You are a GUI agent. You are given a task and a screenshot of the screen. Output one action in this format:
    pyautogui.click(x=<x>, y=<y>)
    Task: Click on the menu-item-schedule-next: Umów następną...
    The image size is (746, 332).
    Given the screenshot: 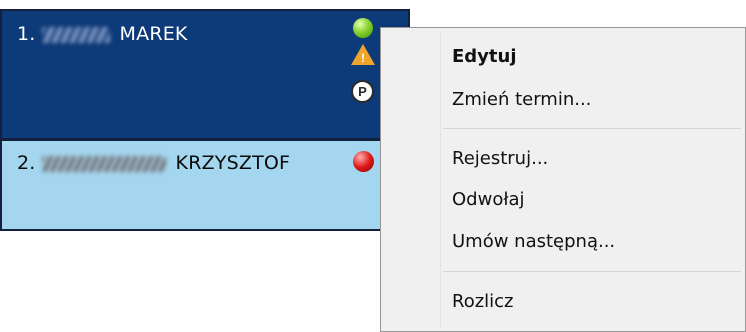 What is the action you would take?
    pyautogui.click(x=533, y=241)
    